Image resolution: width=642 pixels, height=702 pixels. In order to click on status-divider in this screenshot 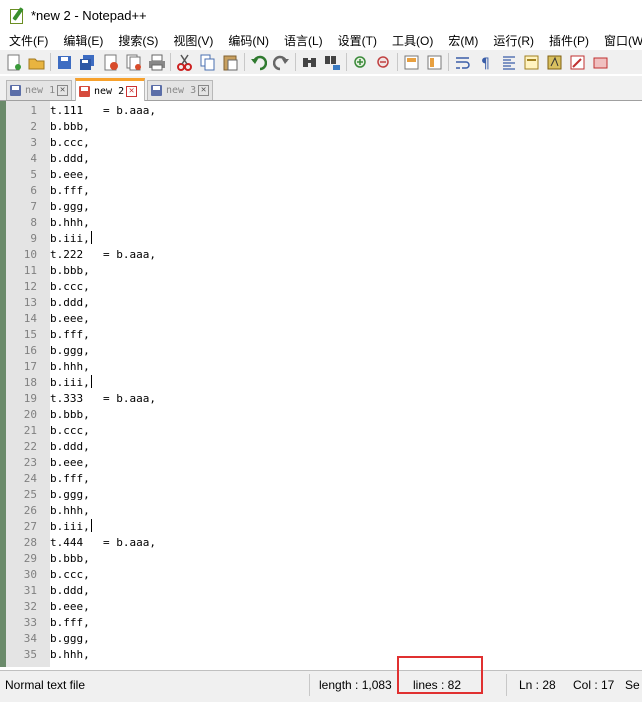, I will do `click(506, 685)`.